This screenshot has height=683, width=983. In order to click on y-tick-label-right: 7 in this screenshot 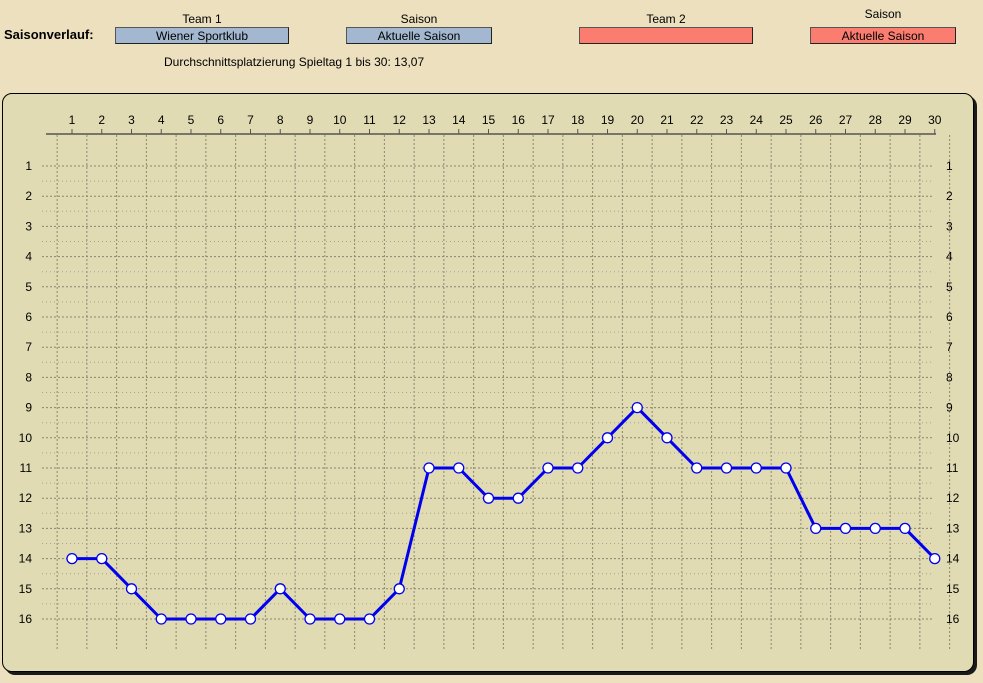, I will do `click(949, 347)`.